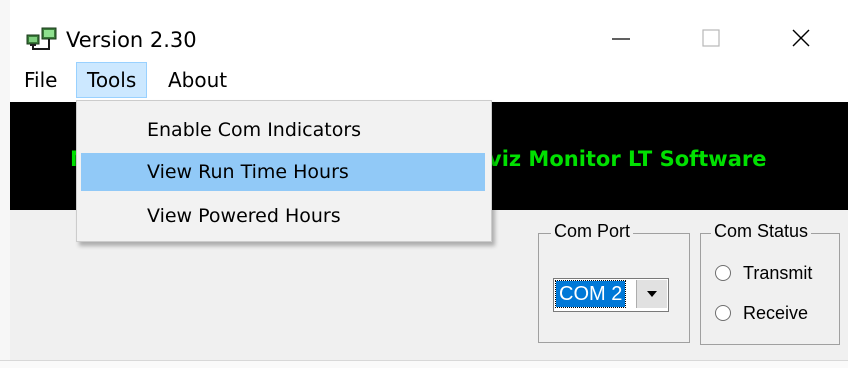 This screenshot has width=848, height=368. I want to click on menu-item-enable-com-indicators: Enable Com Indicators, so click(283, 130).